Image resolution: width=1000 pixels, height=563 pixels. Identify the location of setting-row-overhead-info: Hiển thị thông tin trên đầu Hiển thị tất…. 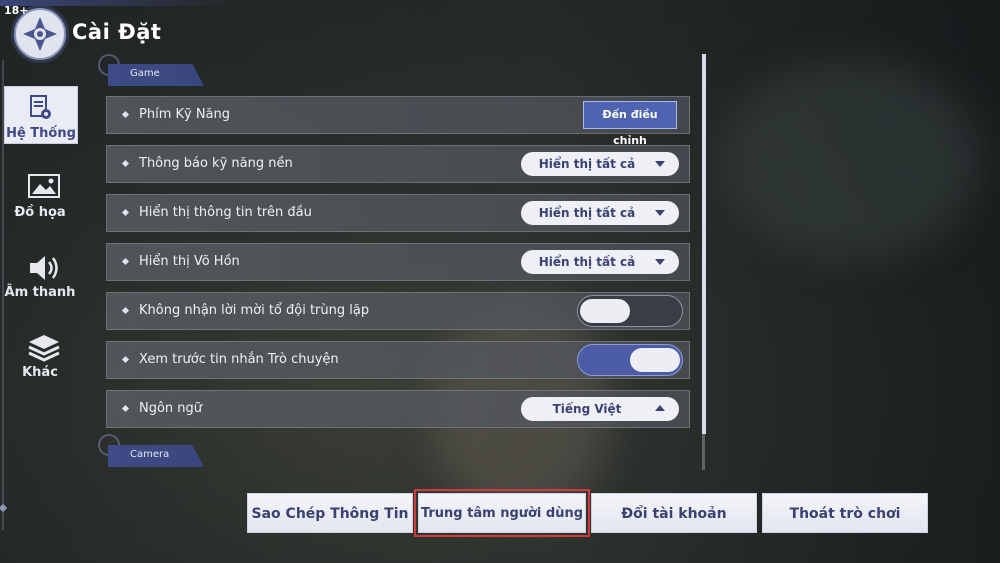
(398, 213).